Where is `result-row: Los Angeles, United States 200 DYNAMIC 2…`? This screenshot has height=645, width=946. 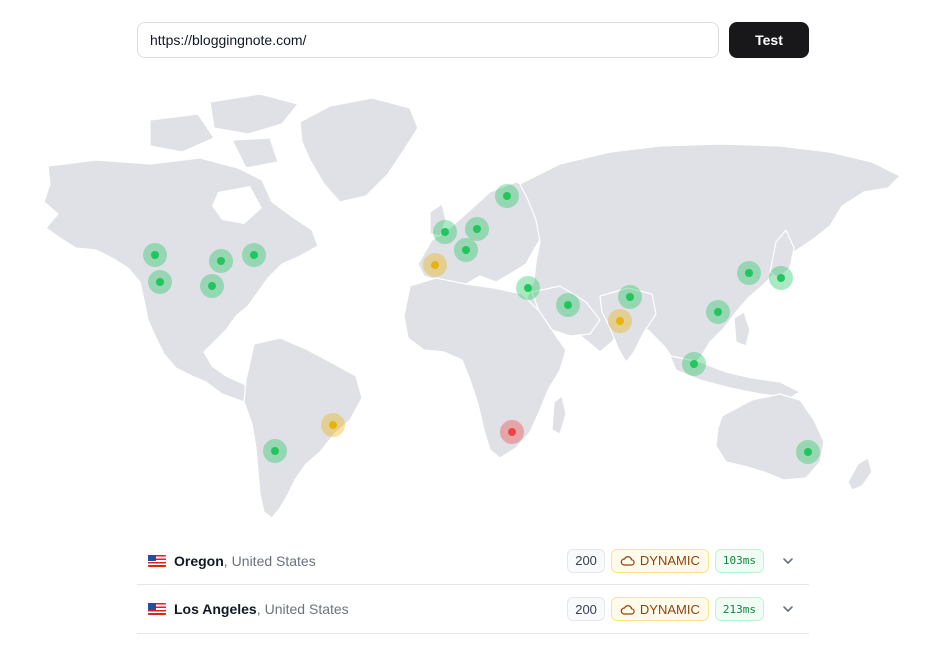 result-row: Los Angeles, United States 200 DYNAMIC 2… is located at coordinates (473, 609).